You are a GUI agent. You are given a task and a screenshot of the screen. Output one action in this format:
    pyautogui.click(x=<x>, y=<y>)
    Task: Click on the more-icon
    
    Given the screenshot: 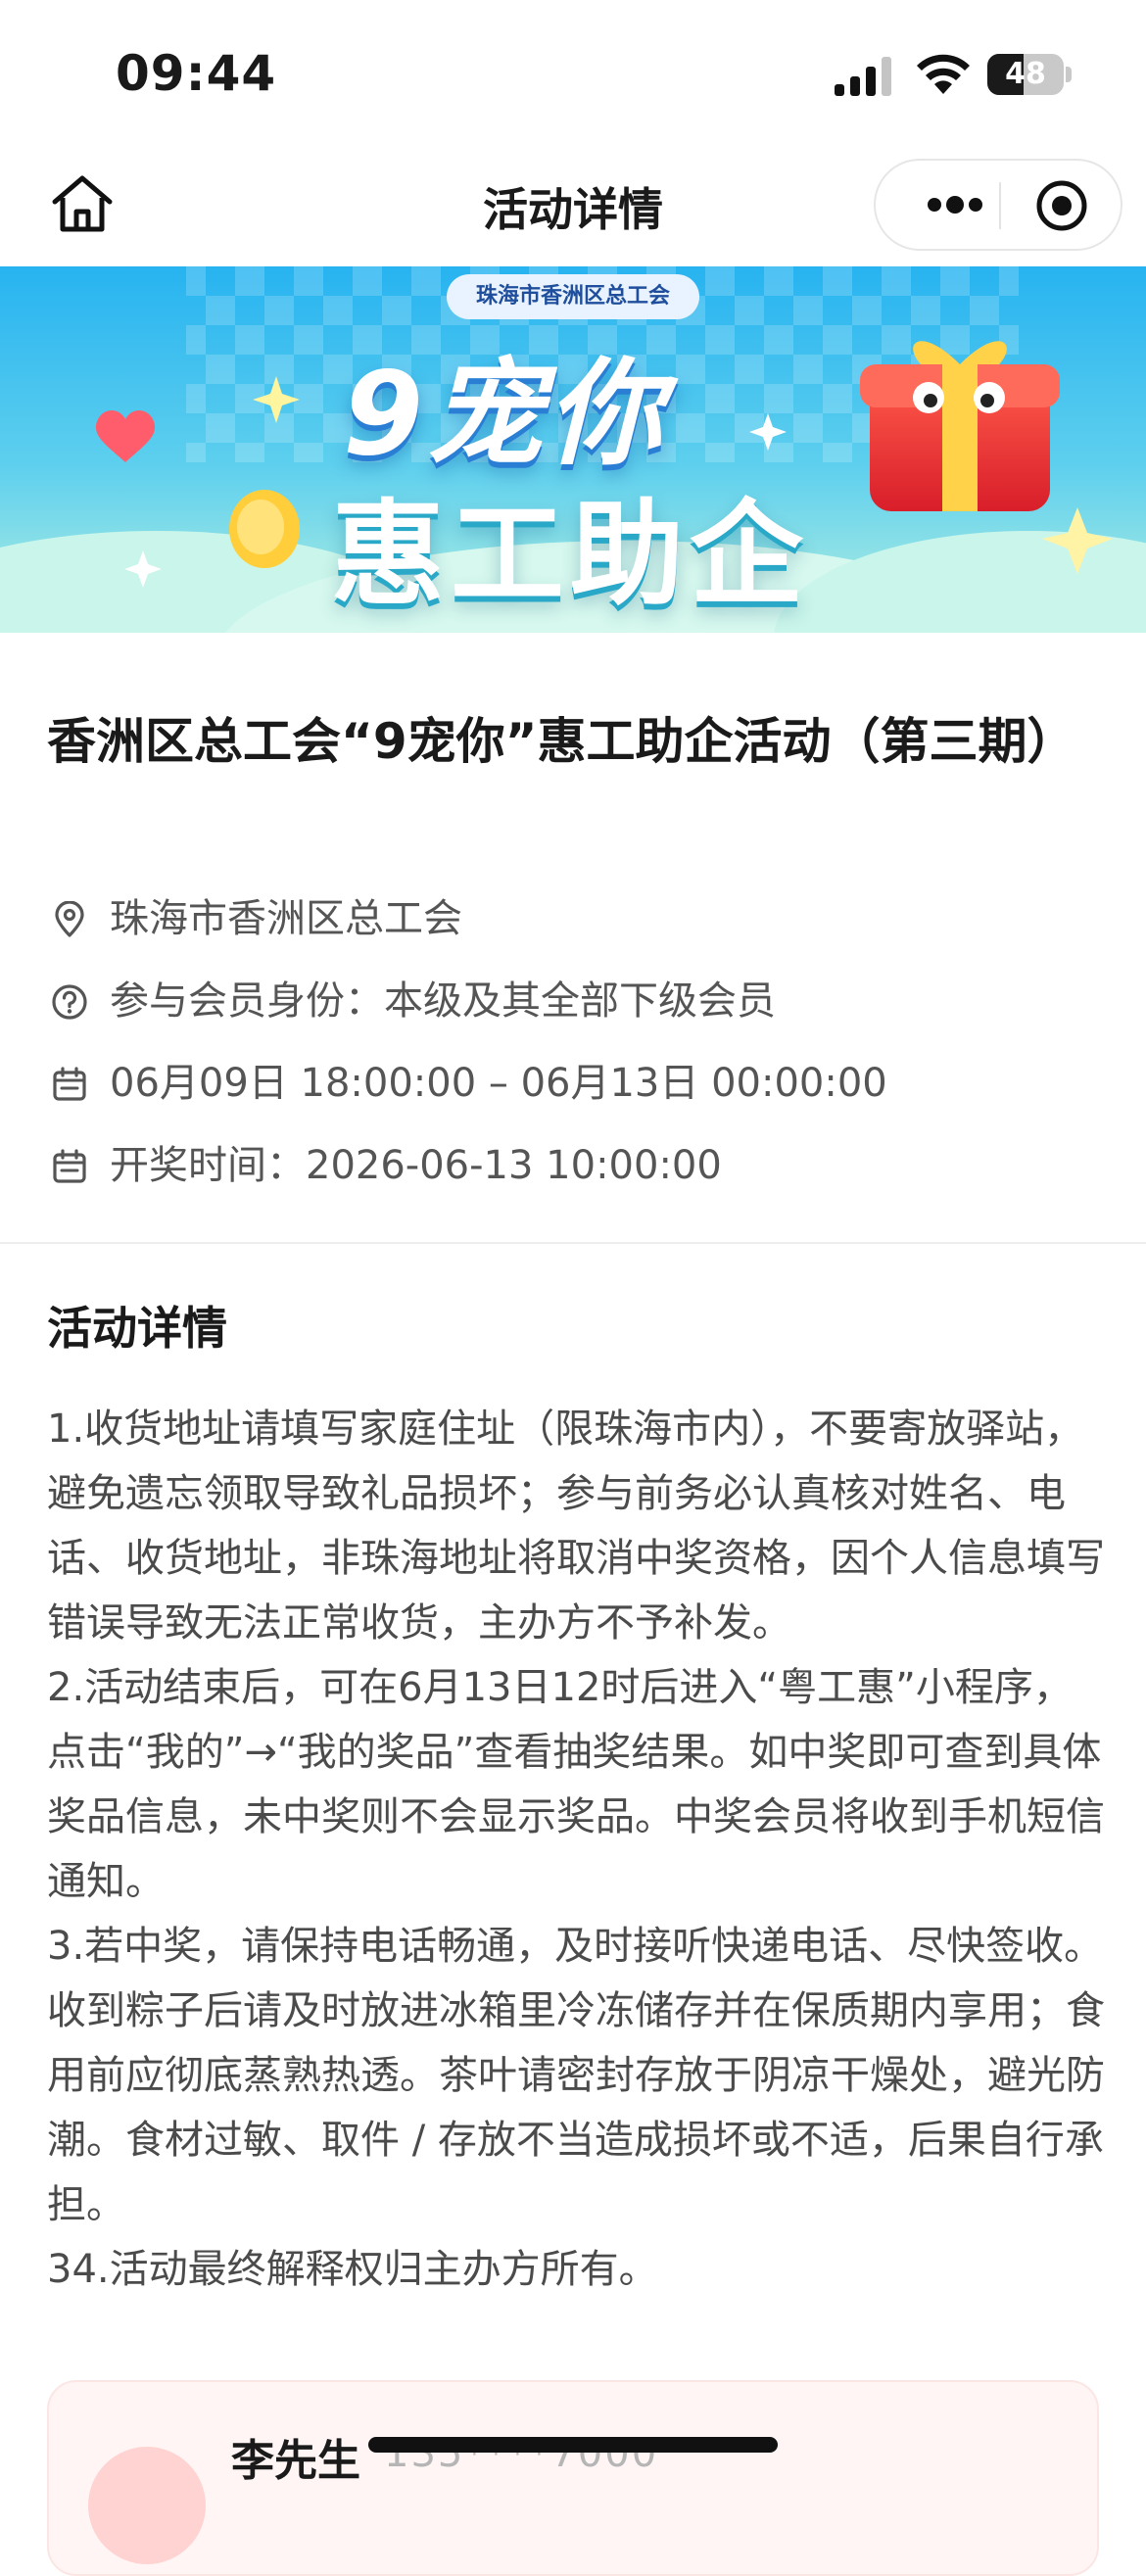 What is the action you would take?
    pyautogui.click(x=955, y=205)
    